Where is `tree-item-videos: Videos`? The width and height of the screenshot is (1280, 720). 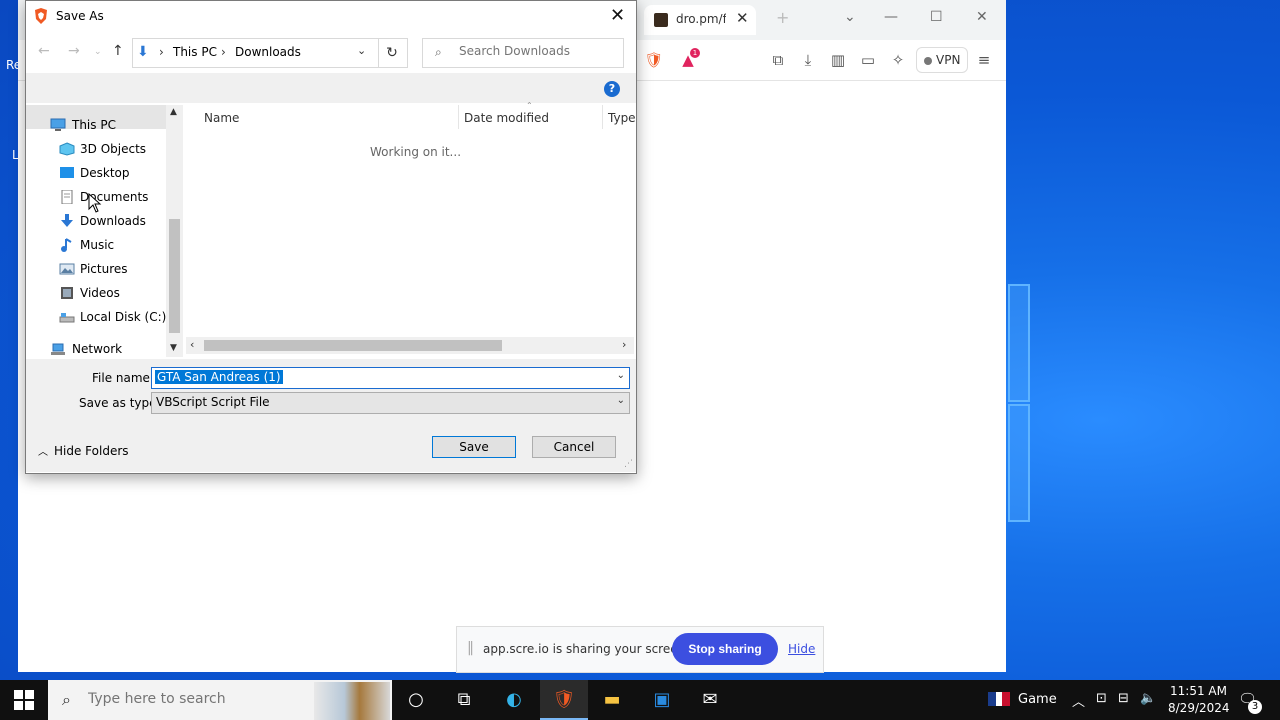 tree-item-videos: Videos is located at coordinates (96, 293).